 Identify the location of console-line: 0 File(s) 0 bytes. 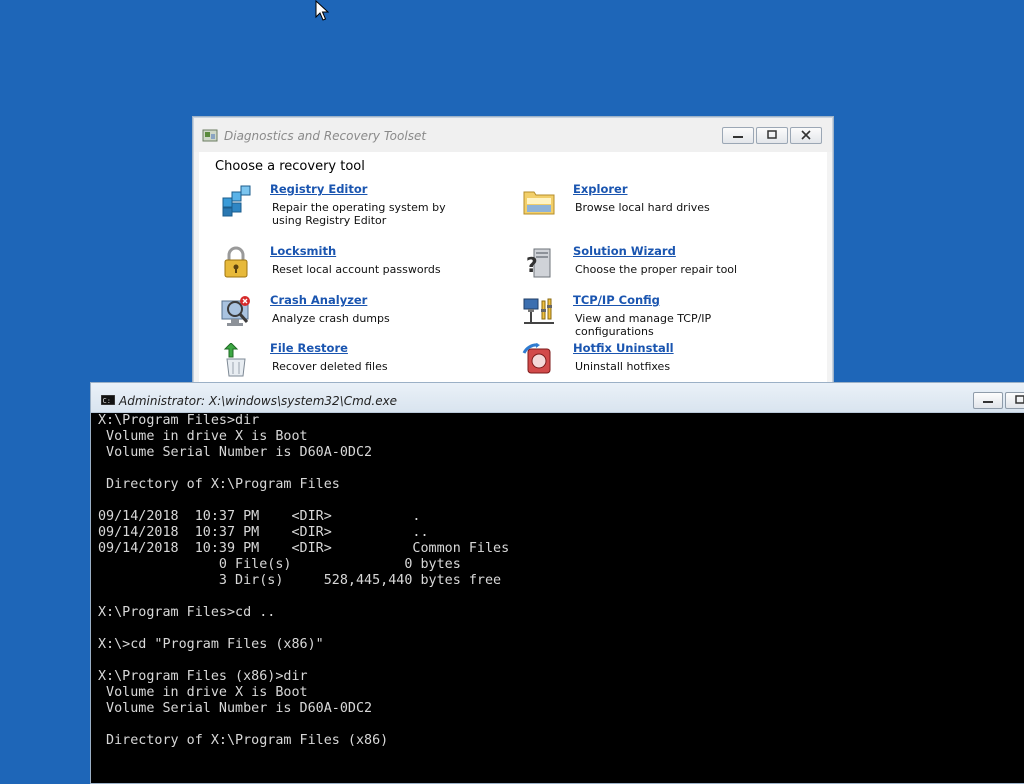
(279, 564).